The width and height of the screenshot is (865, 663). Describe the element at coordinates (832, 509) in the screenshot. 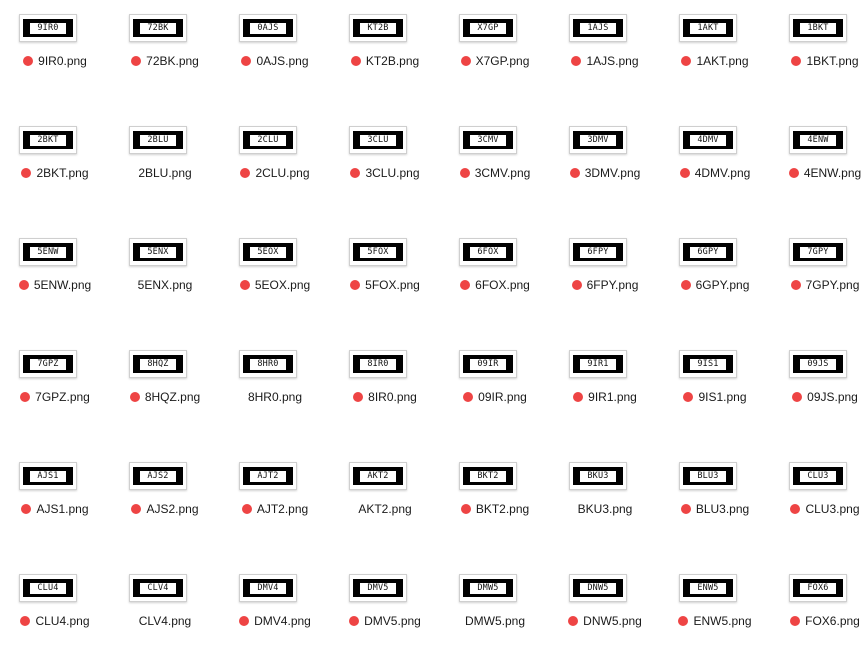

I see `file-name: CLU3.png` at that location.